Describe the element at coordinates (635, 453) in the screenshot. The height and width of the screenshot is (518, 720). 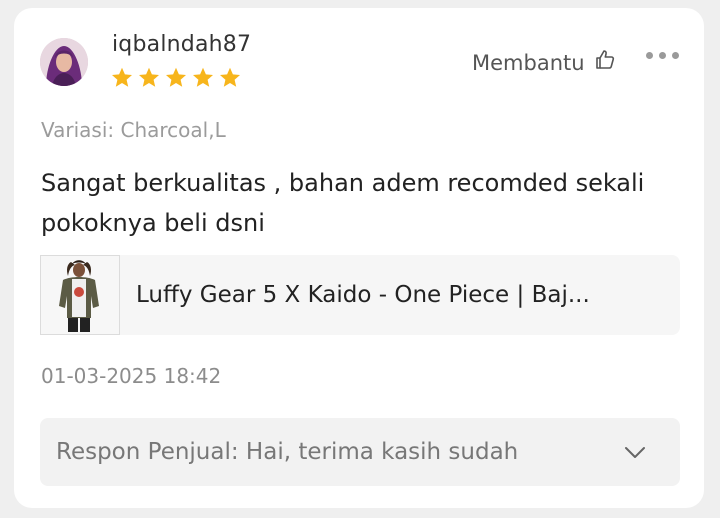
I see `chevron-down-icon` at that location.